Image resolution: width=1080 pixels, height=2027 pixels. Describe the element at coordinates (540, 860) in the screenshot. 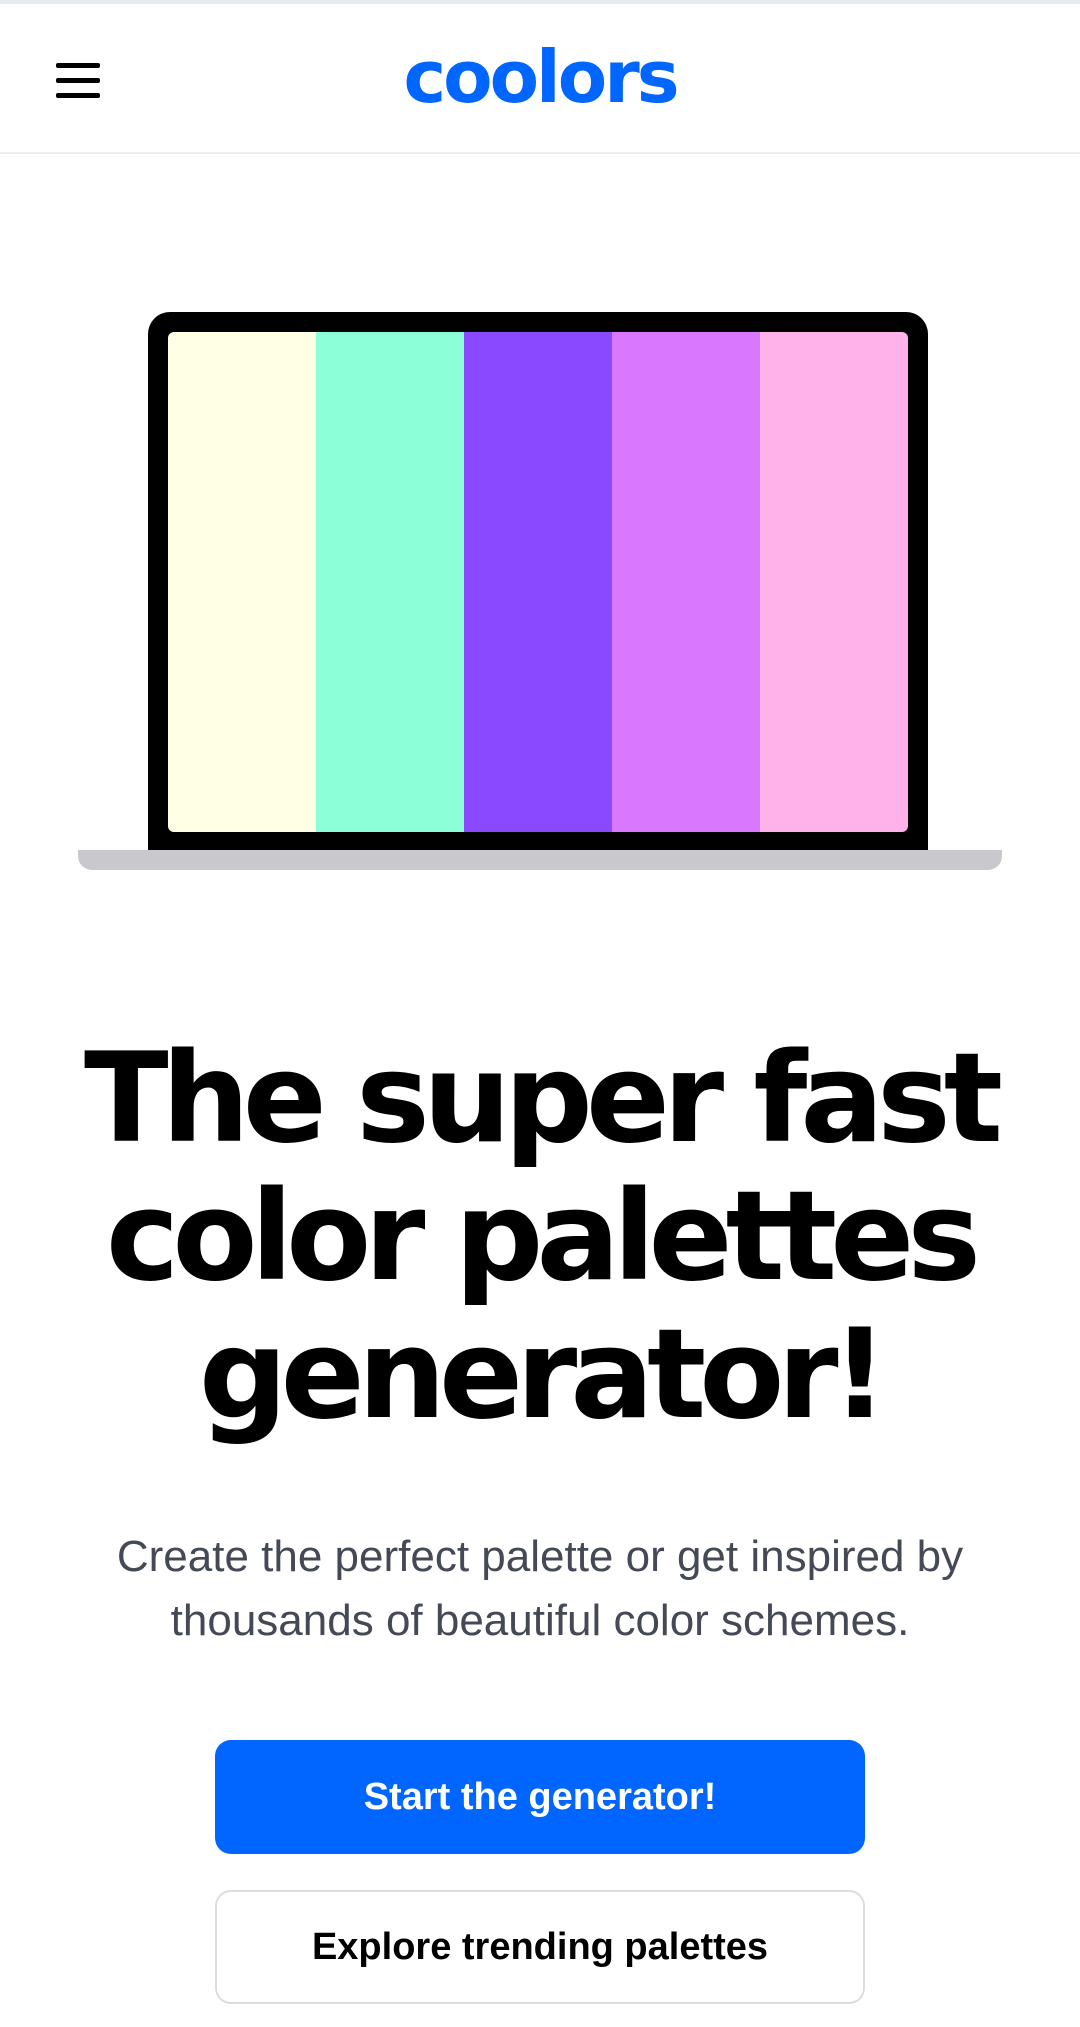

I see `laptop-base` at that location.